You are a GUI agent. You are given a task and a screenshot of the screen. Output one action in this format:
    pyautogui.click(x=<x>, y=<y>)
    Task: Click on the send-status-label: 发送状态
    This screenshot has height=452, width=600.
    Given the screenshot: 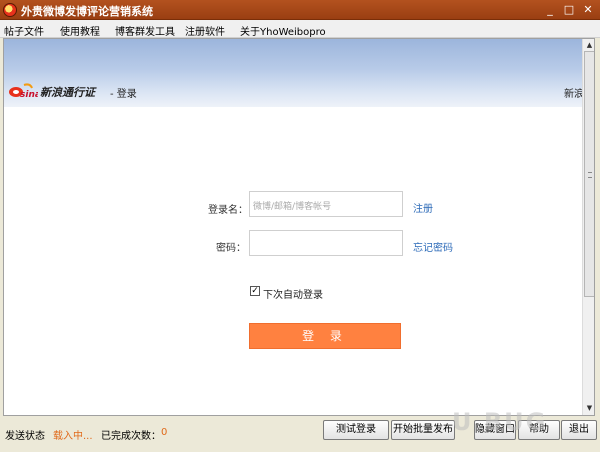 What is the action you would take?
    pyautogui.click(x=25, y=436)
    